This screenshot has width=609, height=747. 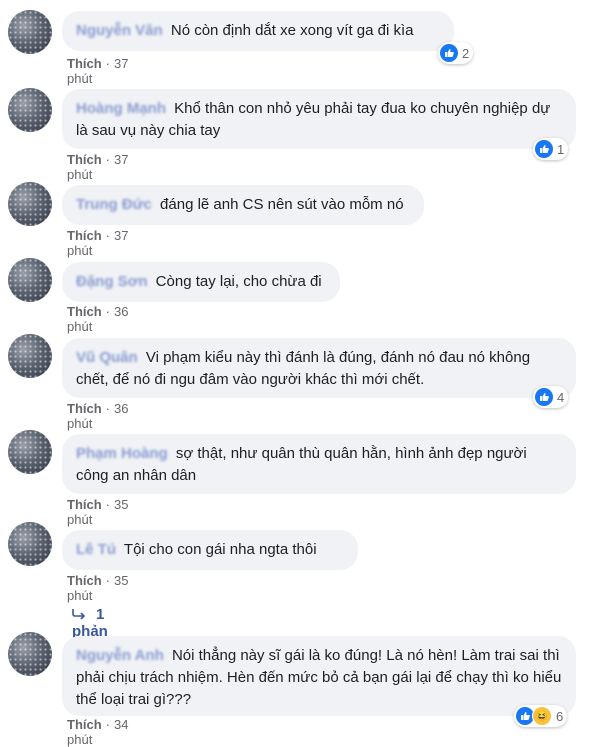 I want to click on comment-author: Phạm Hoàng, so click(x=122, y=453).